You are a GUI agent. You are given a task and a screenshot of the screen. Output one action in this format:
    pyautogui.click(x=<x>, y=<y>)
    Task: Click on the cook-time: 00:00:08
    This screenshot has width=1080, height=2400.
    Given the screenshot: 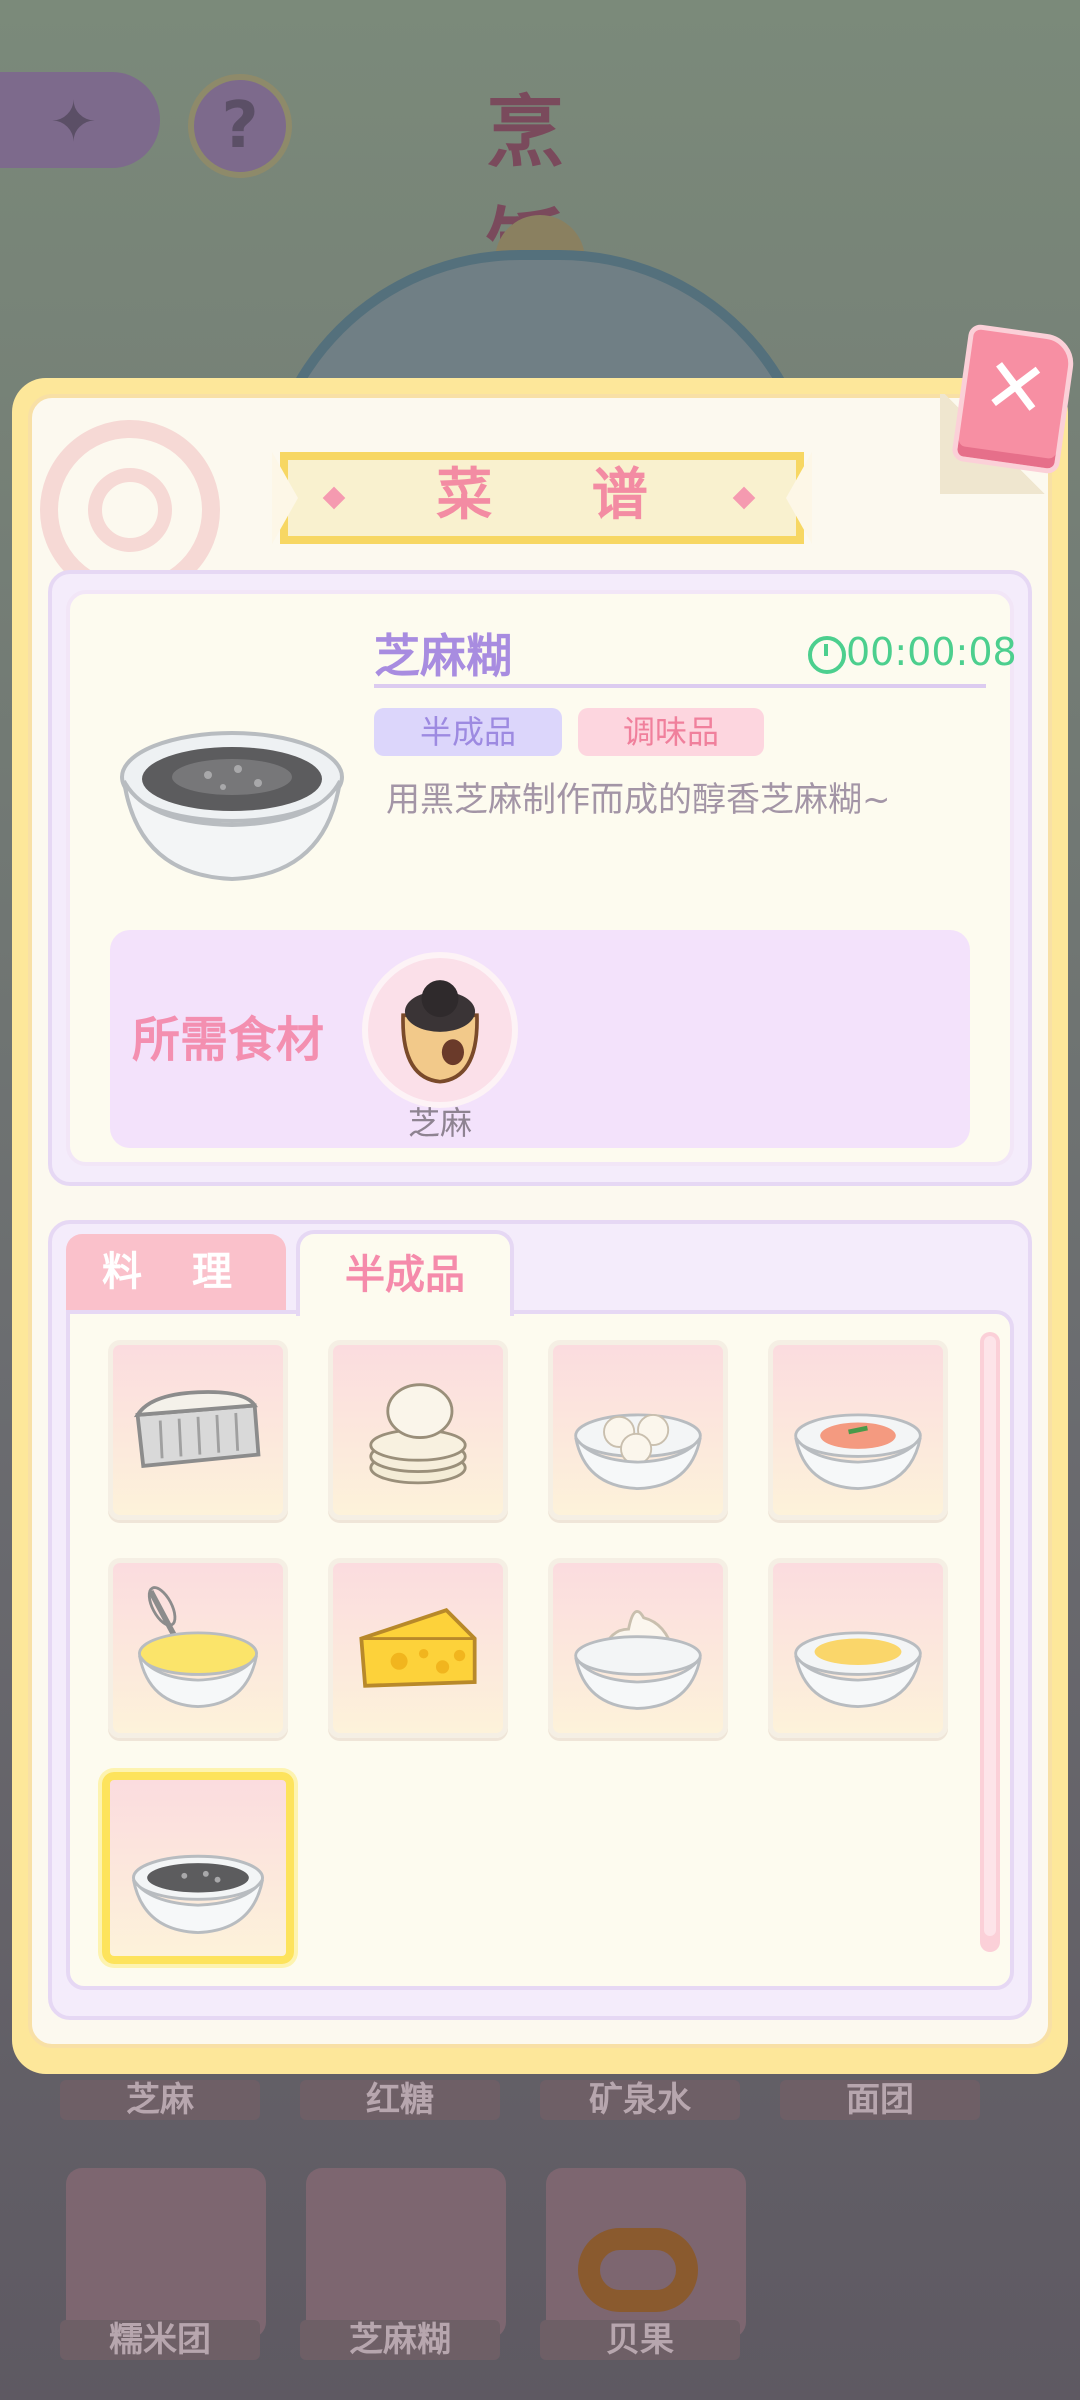 What is the action you would take?
    pyautogui.click(x=931, y=652)
    